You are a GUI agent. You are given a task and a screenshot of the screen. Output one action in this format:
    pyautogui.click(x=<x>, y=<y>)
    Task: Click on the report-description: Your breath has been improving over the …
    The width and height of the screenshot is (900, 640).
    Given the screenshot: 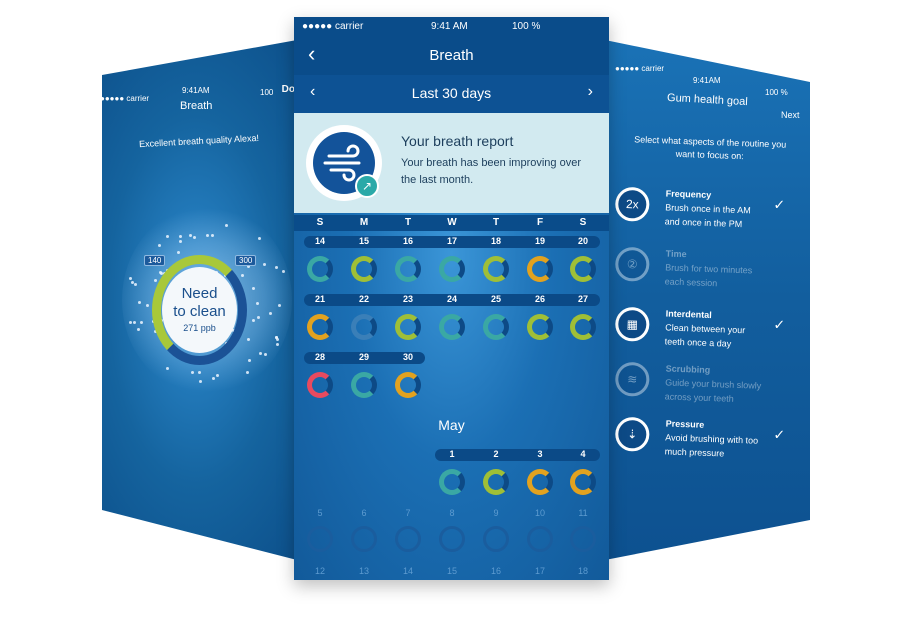 What is the action you would take?
    pyautogui.click(x=491, y=171)
    